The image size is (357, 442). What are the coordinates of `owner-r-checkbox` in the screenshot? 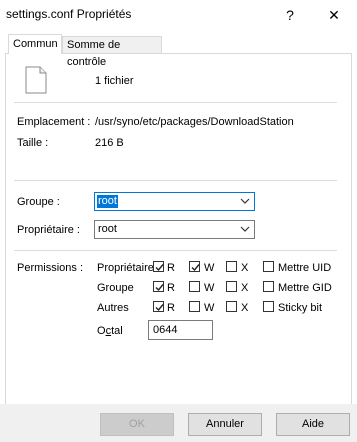 It's located at (158, 266).